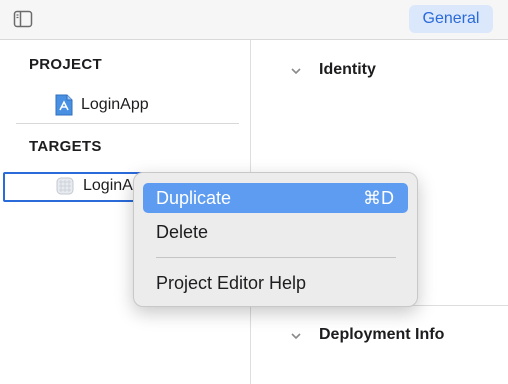 This screenshot has width=508, height=384. What do you see at coordinates (378, 197) in the screenshot?
I see `menu-item-shortcut: ⌘D` at bounding box center [378, 197].